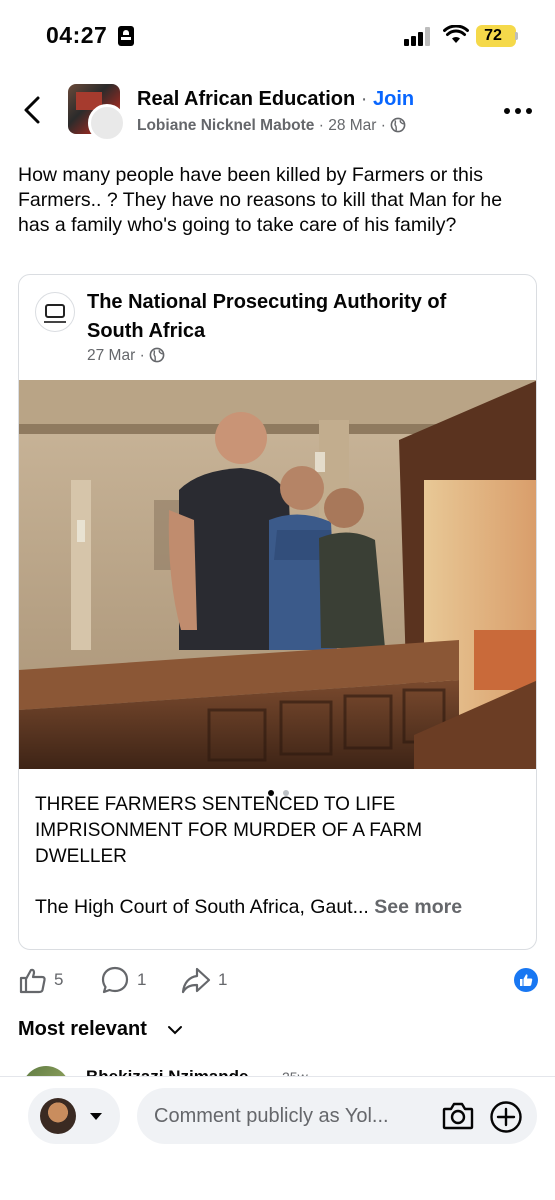 The image size is (555, 1200). Describe the element at coordinates (456, 34) in the screenshot. I see `wifi-icon` at that location.